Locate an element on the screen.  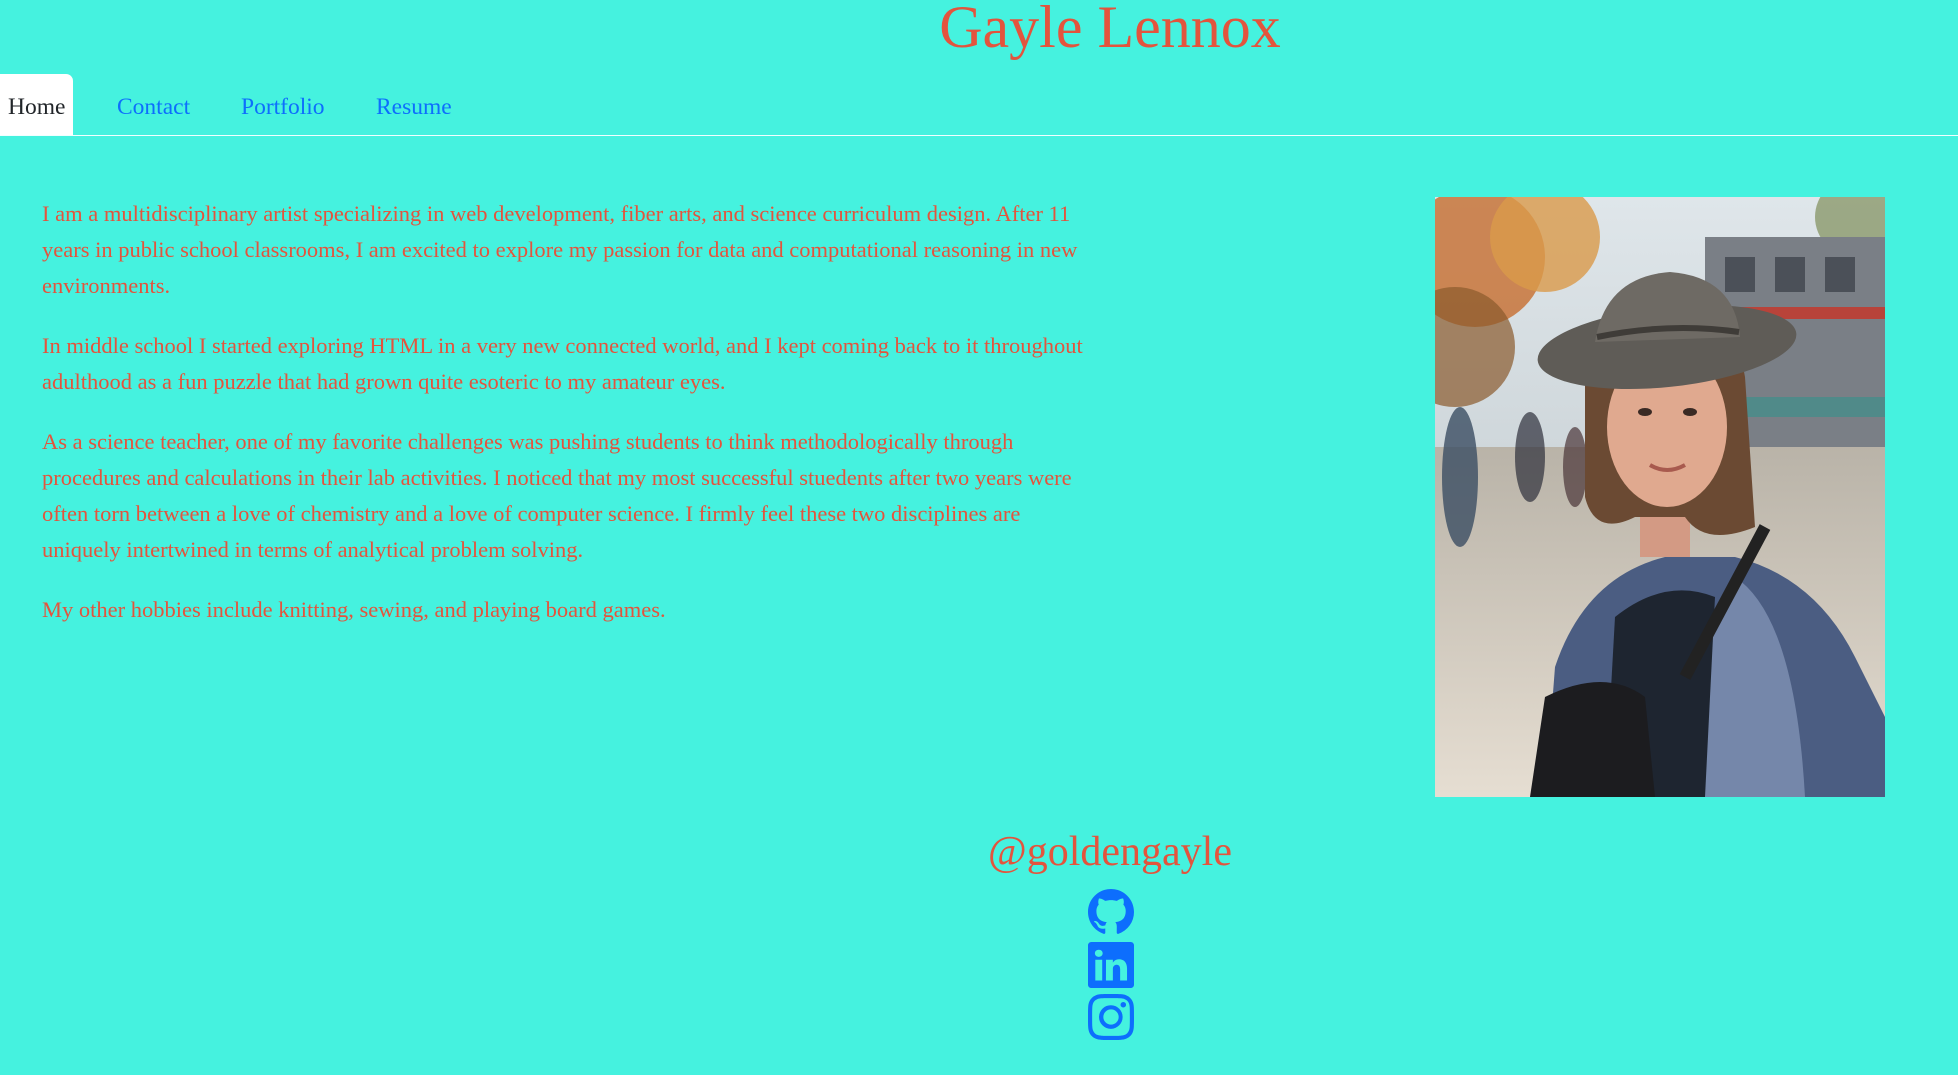
portrait-photo is located at coordinates (1660, 497).